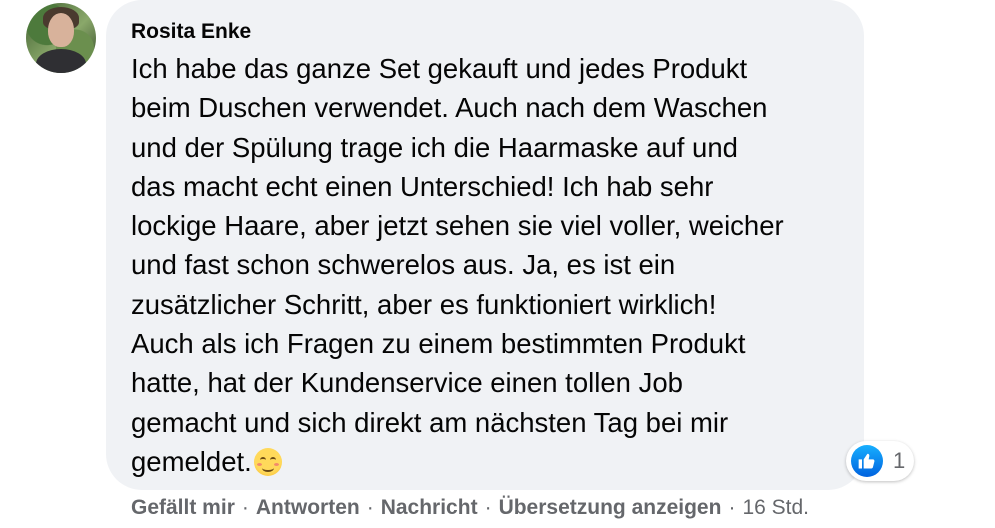  I want to click on thumbs-up-icon, so click(866, 461).